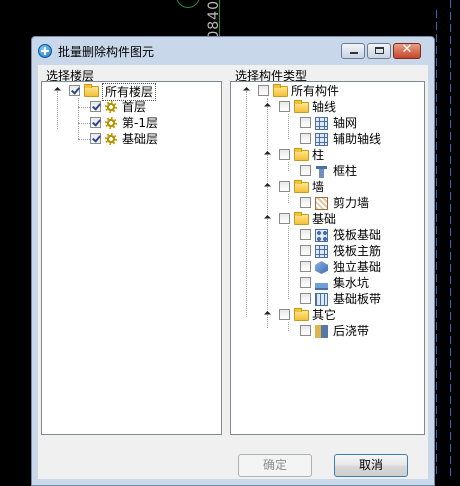  What do you see at coordinates (318, 155) in the screenshot?
I see `tree-node-label: 柱` at bounding box center [318, 155].